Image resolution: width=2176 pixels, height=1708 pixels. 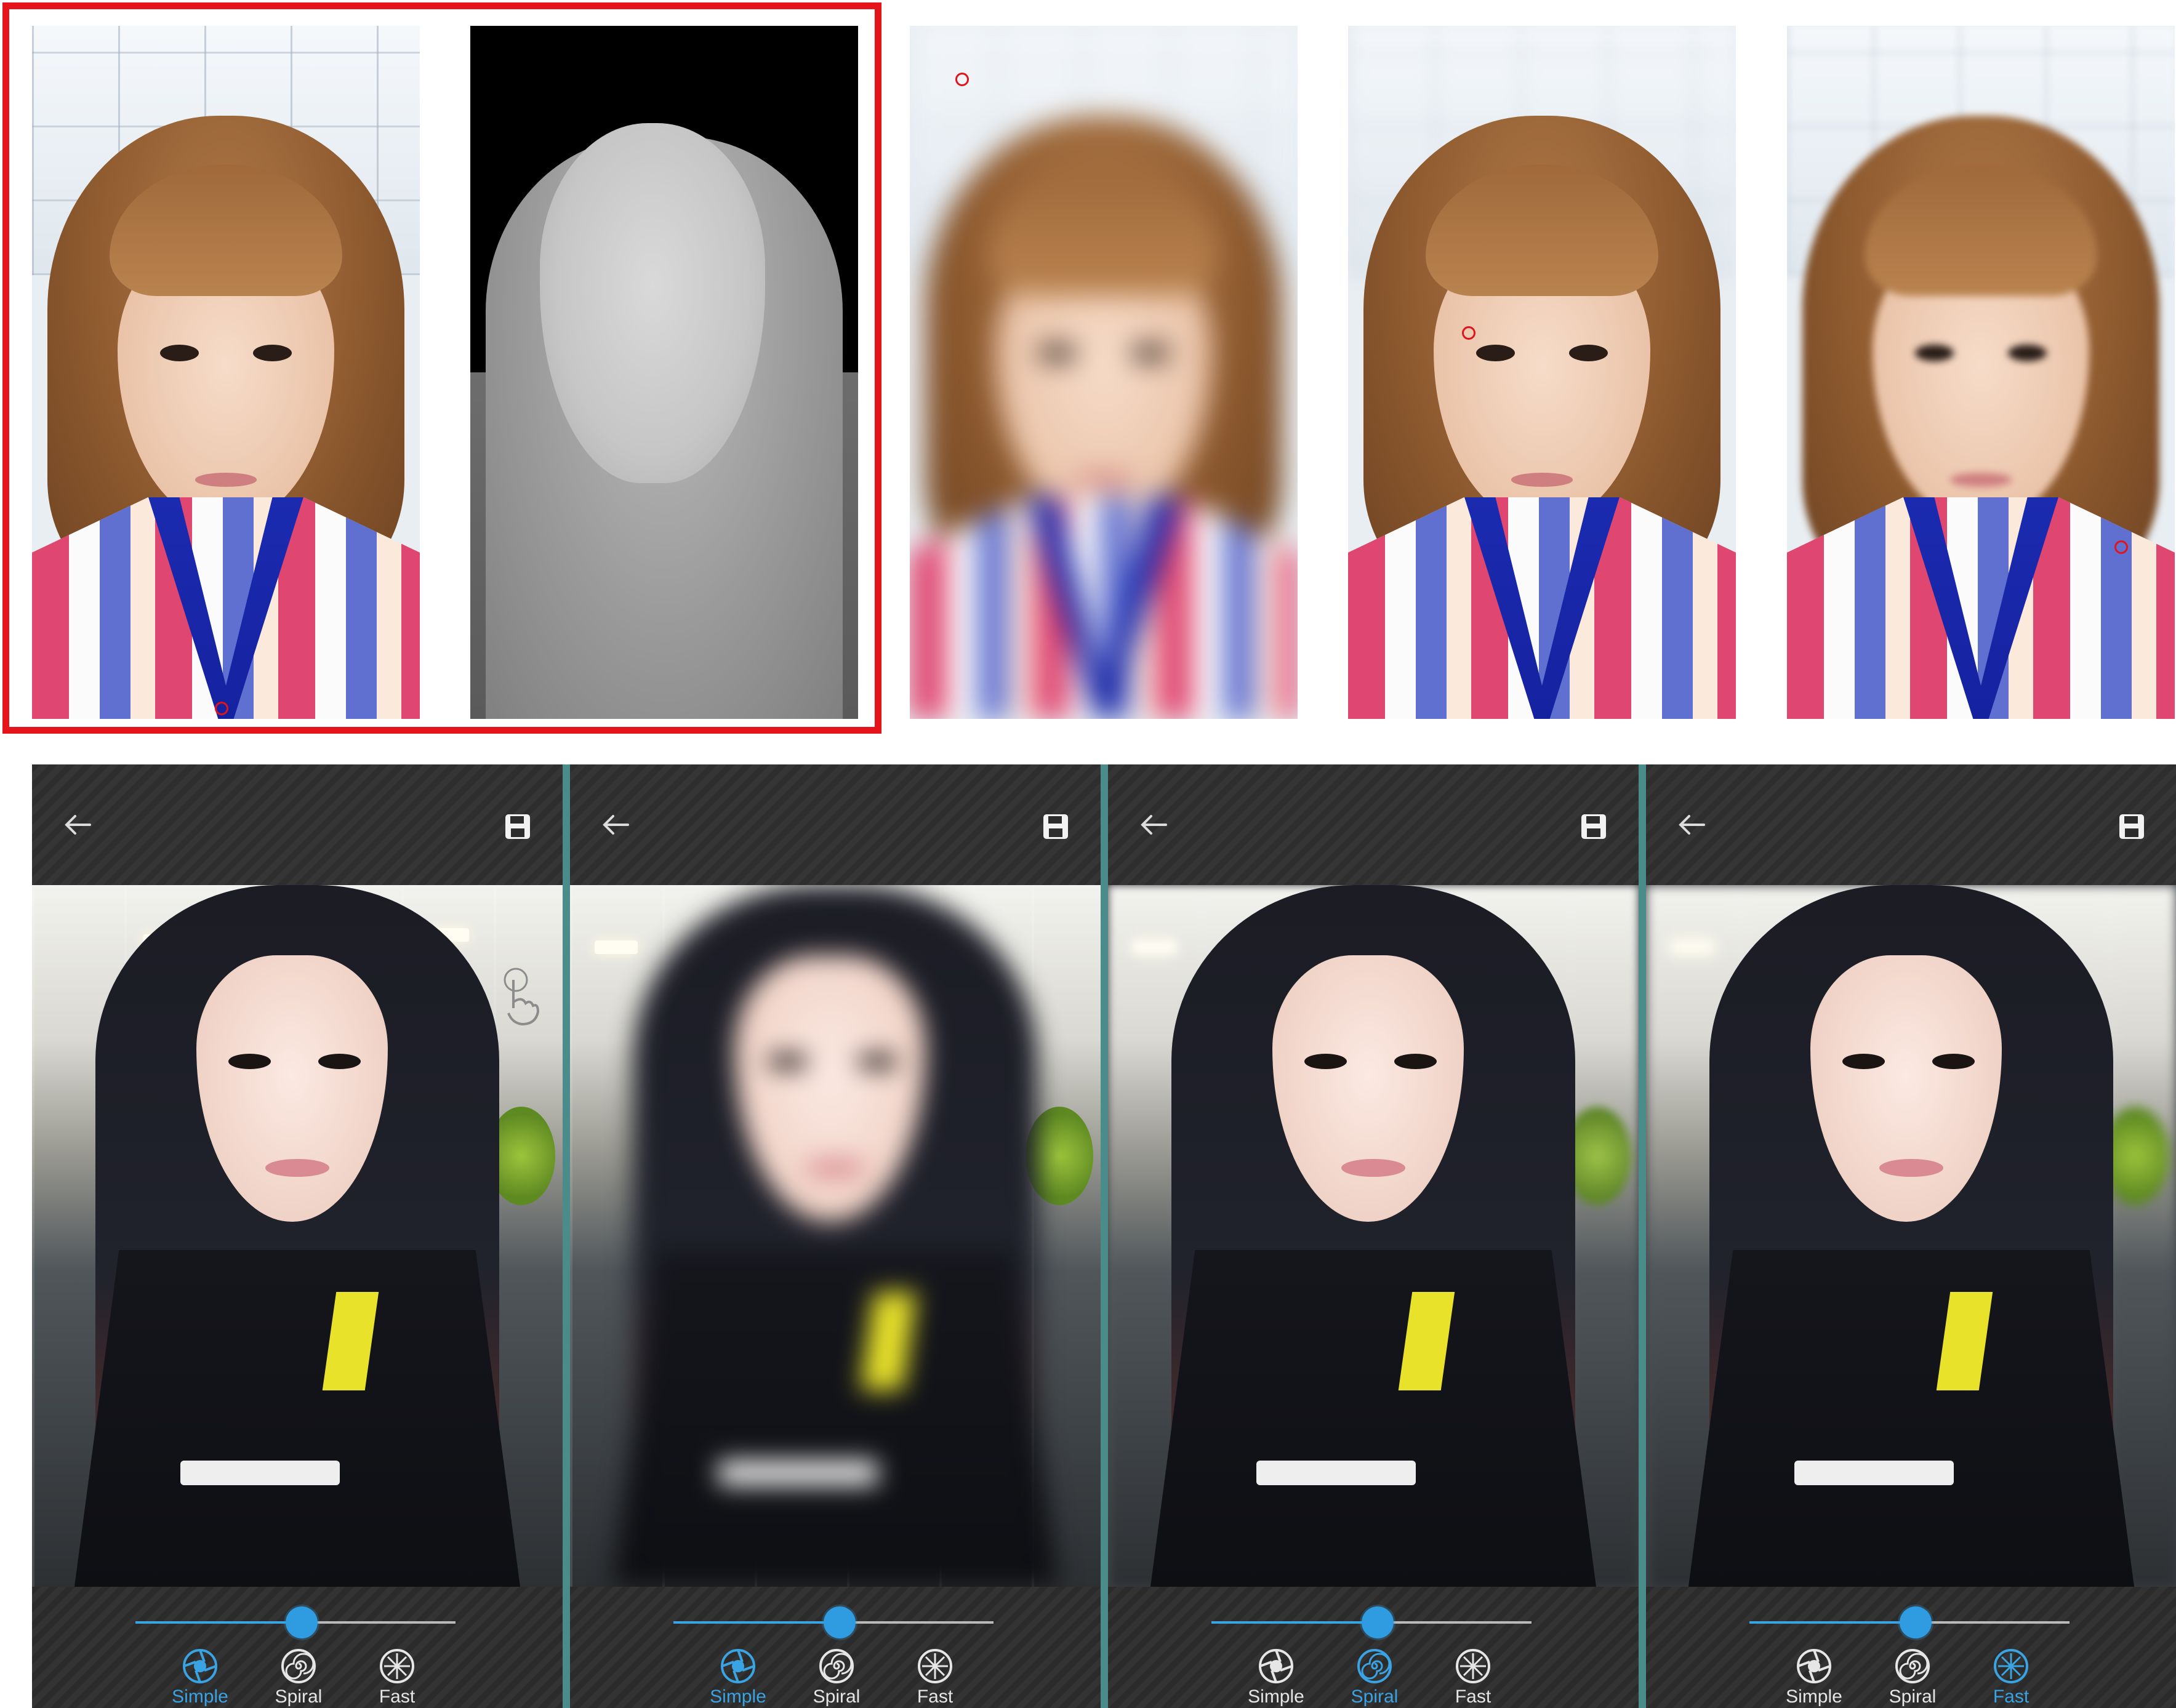 What do you see at coordinates (1542, 373) in the screenshot?
I see `refocus-face` at bounding box center [1542, 373].